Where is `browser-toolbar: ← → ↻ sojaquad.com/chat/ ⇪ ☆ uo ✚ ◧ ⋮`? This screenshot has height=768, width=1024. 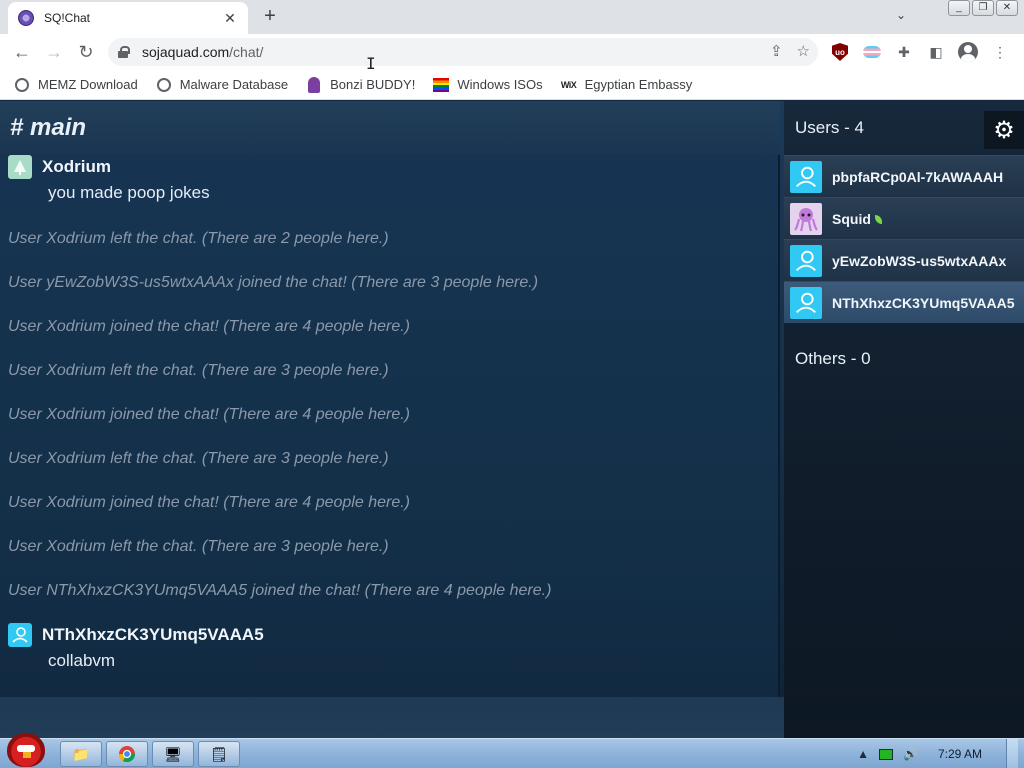 browser-toolbar: ← → ↻ sojaquad.com/chat/ ⇪ ☆ uo ✚ ◧ ⋮ is located at coordinates (512, 52).